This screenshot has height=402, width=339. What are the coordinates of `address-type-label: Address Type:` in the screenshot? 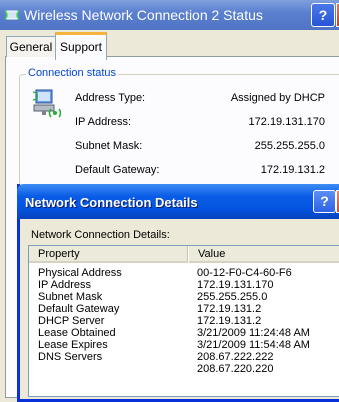 It's located at (110, 98).